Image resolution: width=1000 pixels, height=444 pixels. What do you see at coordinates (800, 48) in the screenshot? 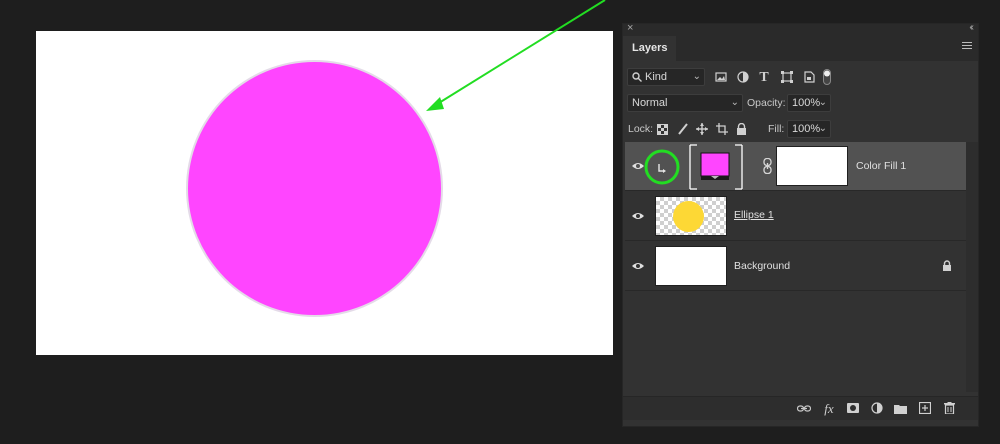
I see `panel-tabbar: Layers` at bounding box center [800, 48].